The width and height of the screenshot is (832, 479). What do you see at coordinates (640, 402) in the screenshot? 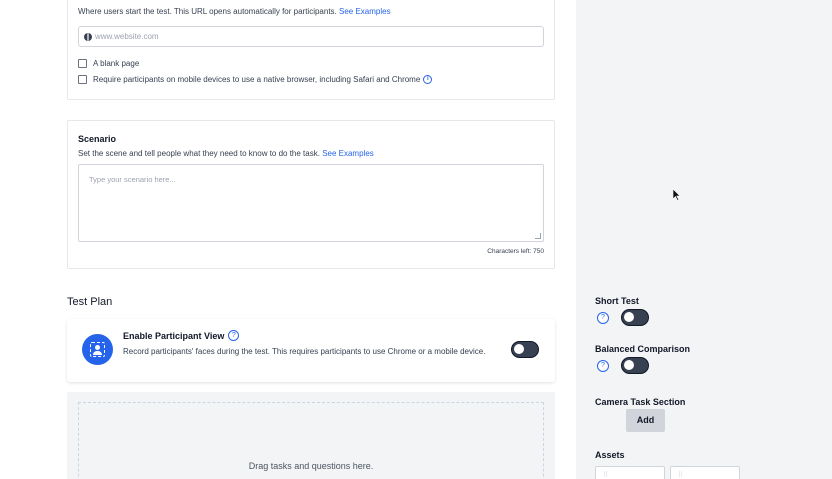
I see `camera-task-section-label: Camera Task Section` at bounding box center [640, 402].